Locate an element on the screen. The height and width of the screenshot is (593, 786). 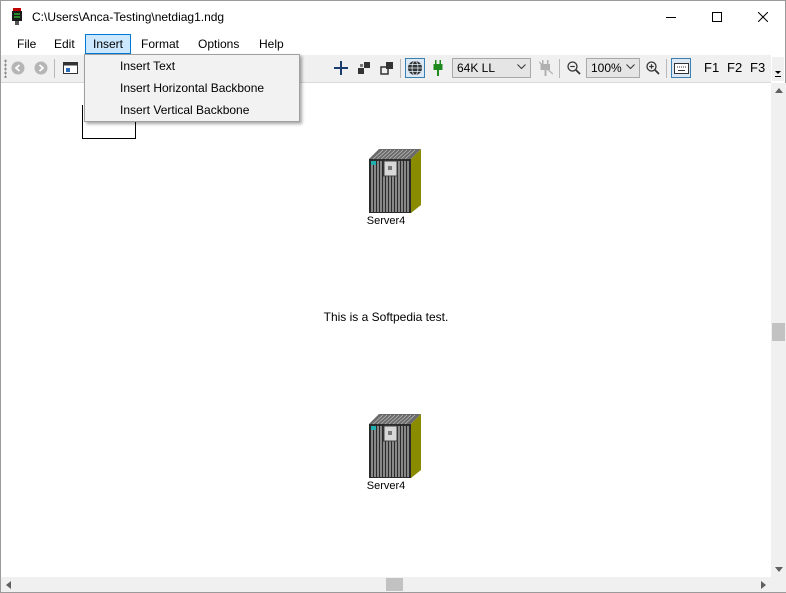
zoom-out-button is located at coordinates (574, 68).